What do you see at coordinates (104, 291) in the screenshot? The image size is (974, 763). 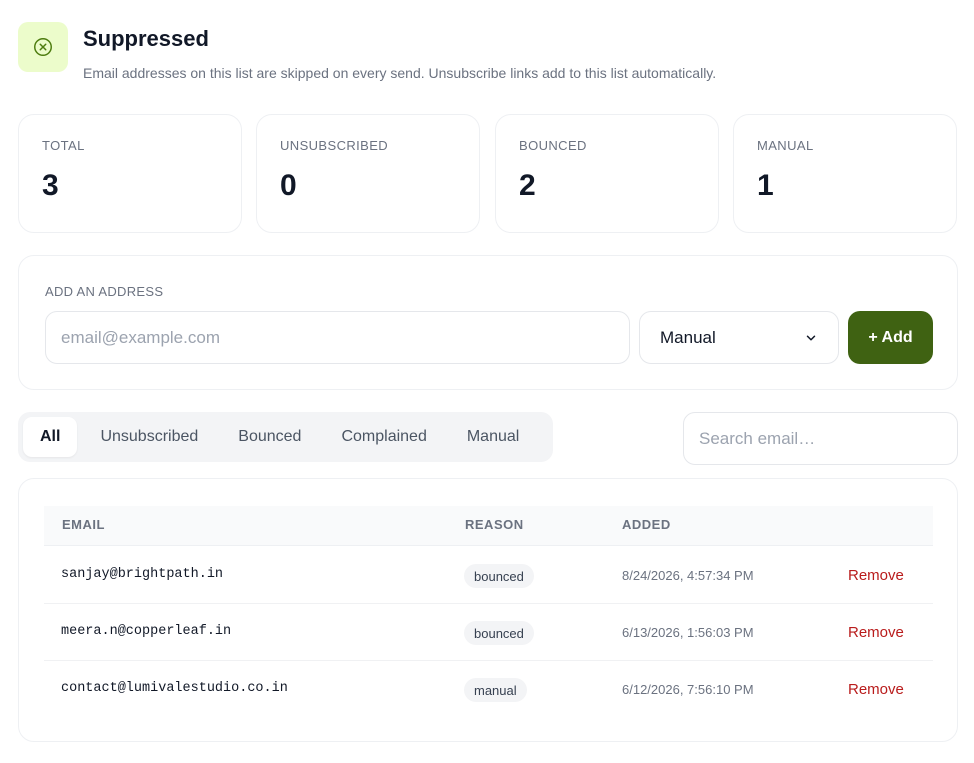 I see `add-address-label: ADD AN ADDRESS` at bounding box center [104, 291].